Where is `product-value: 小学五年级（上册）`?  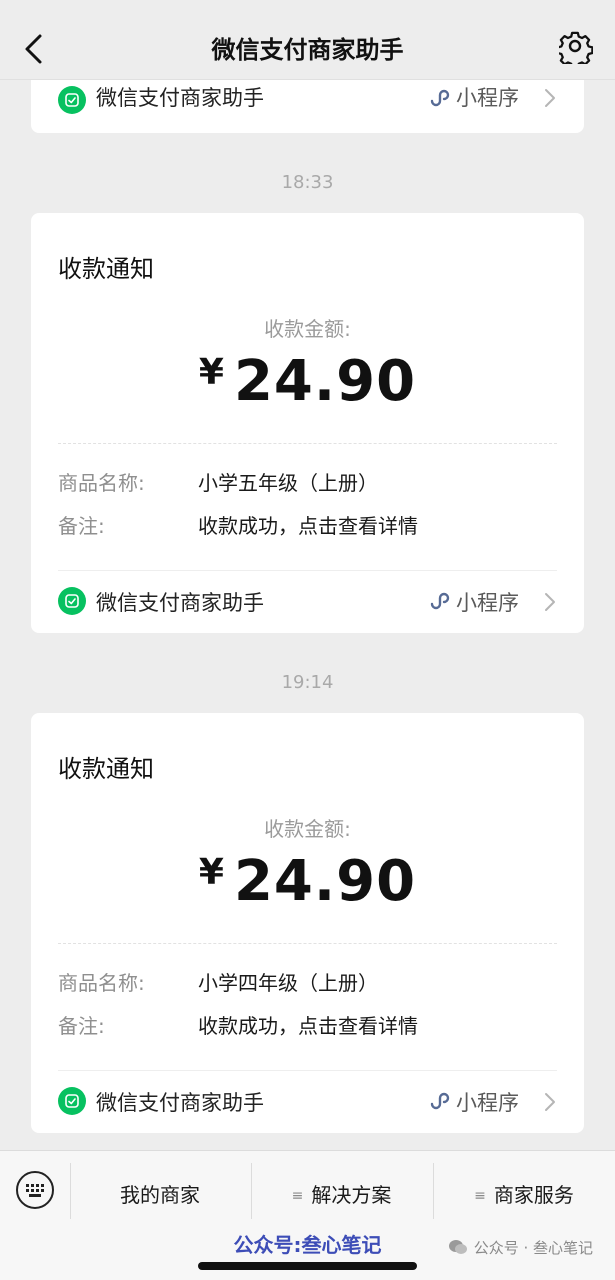 product-value: 小学五年级（上册） is located at coordinates (288, 483).